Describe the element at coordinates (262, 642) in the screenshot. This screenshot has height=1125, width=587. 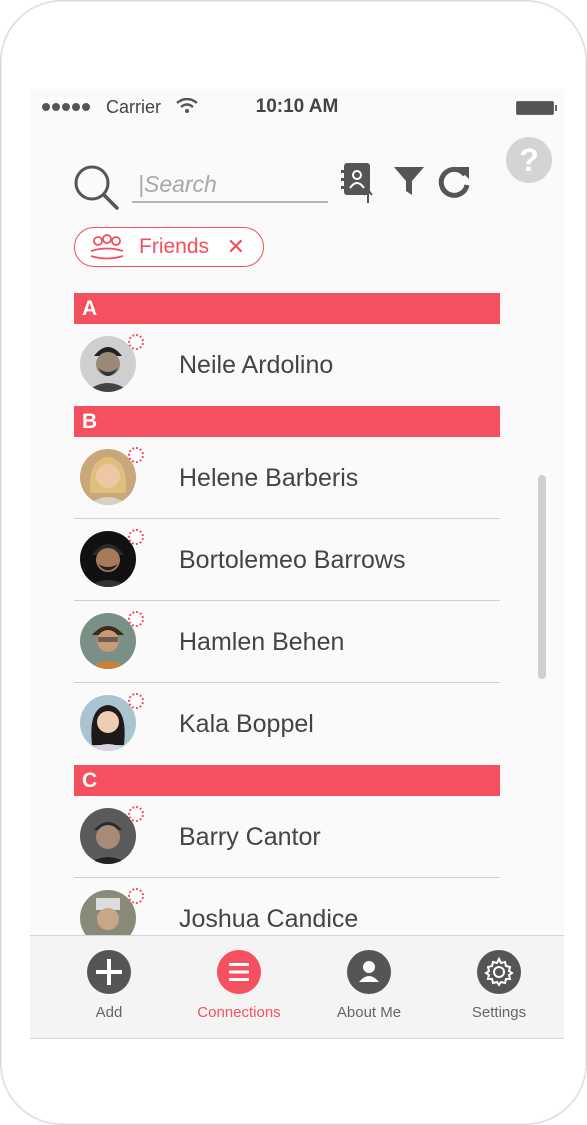
I see `contact-name: Hamlen Behen` at that location.